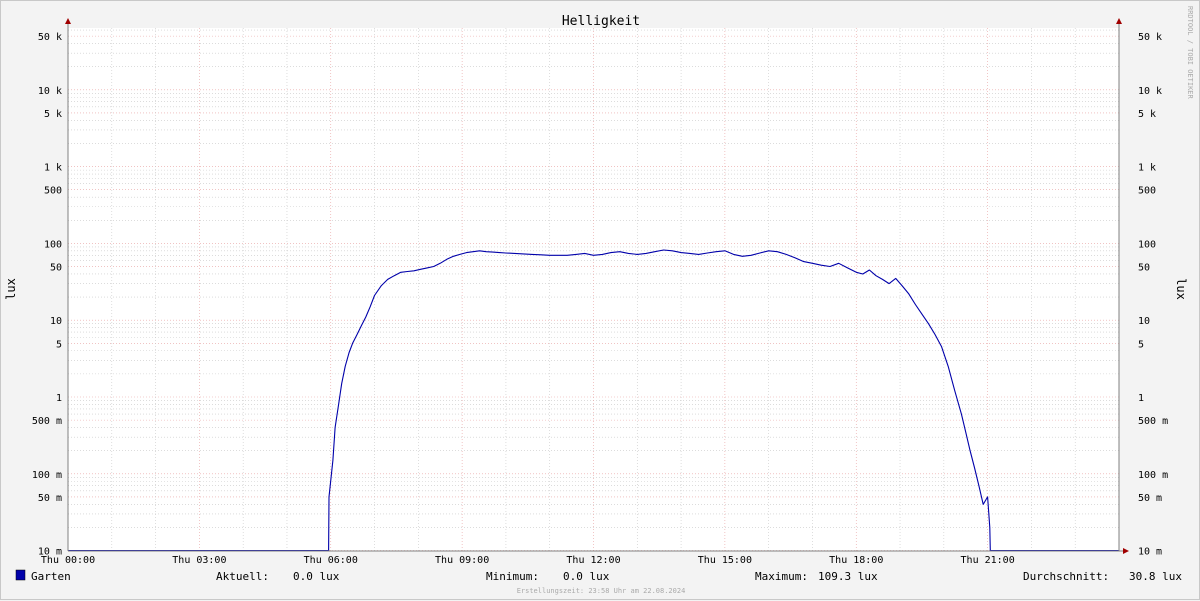  I want to click on y-tick-label-right: 5 k, so click(1147, 114).